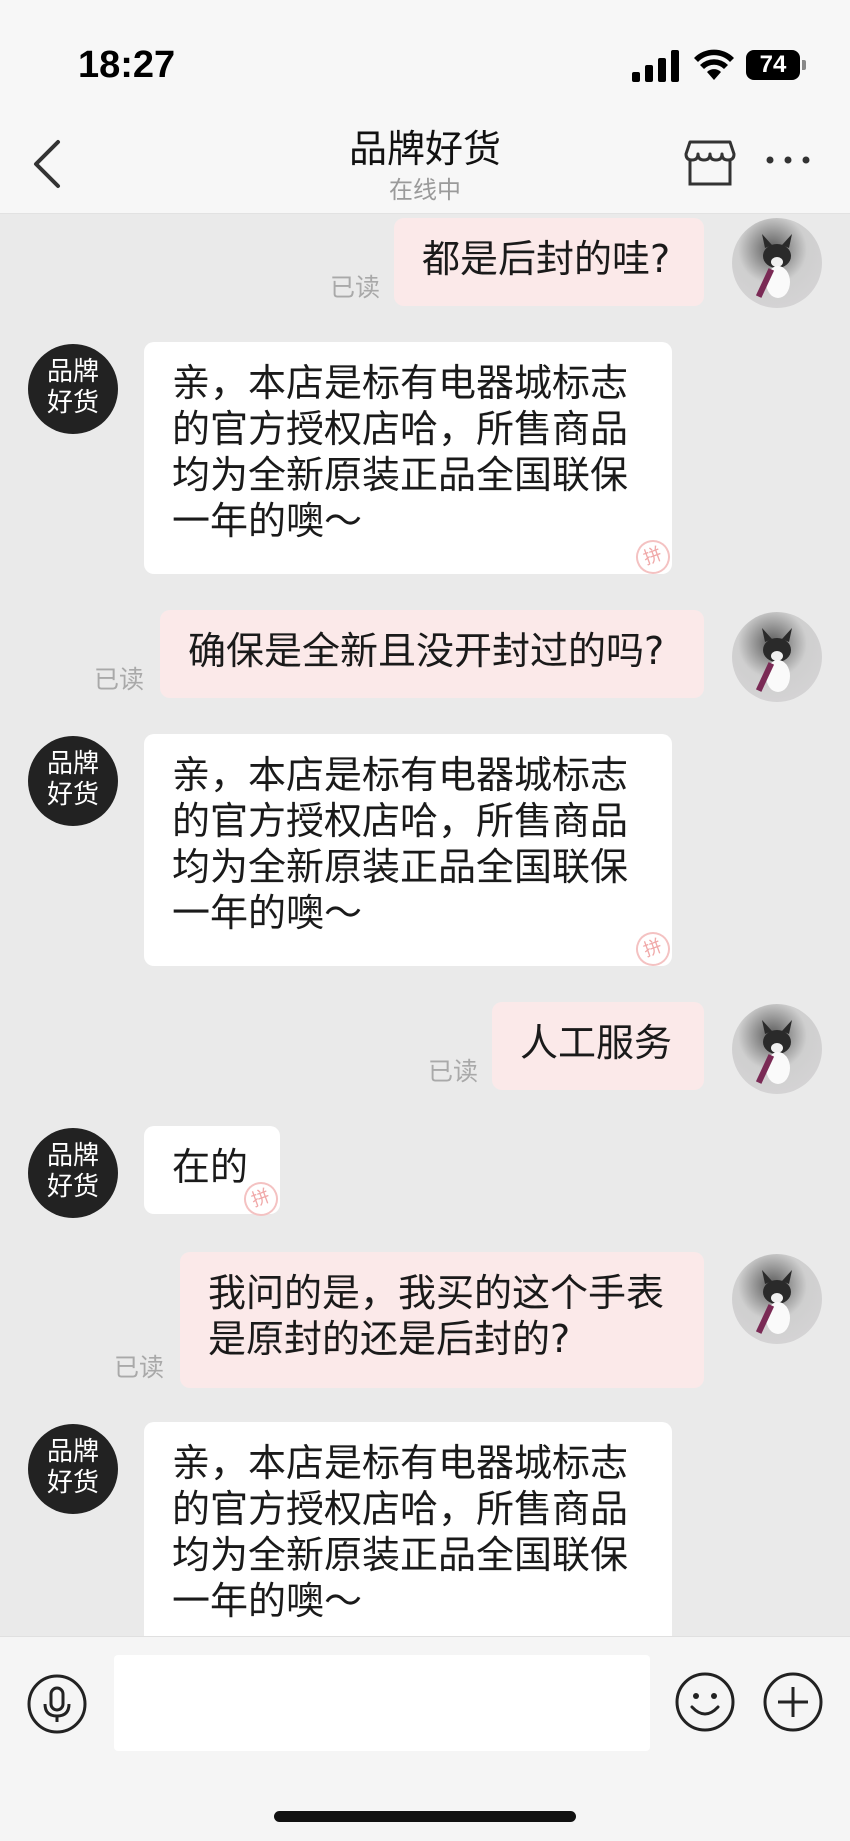 The height and width of the screenshot is (1841, 850). I want to click on wifi-icon, so click(714, 64).